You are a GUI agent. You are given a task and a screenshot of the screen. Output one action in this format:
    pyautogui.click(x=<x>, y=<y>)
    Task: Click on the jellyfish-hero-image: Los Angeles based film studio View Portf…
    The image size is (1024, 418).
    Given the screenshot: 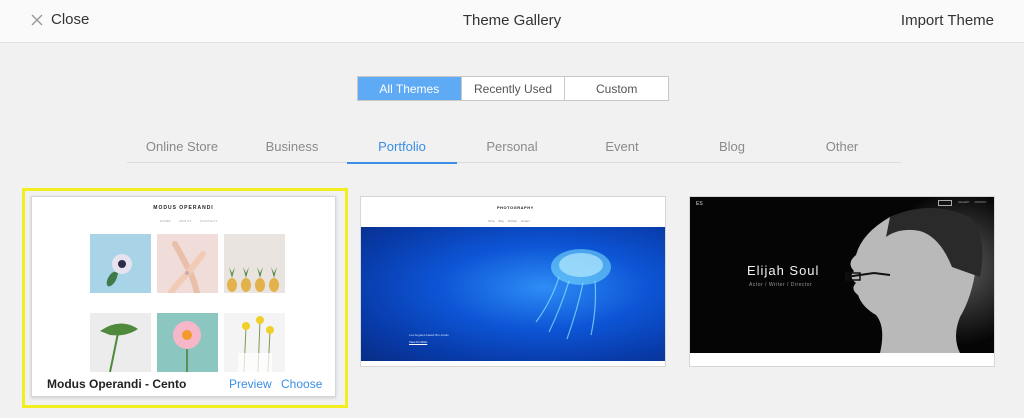 What is the action you would take?
    pyautogui.click(x=513, y=294)
    